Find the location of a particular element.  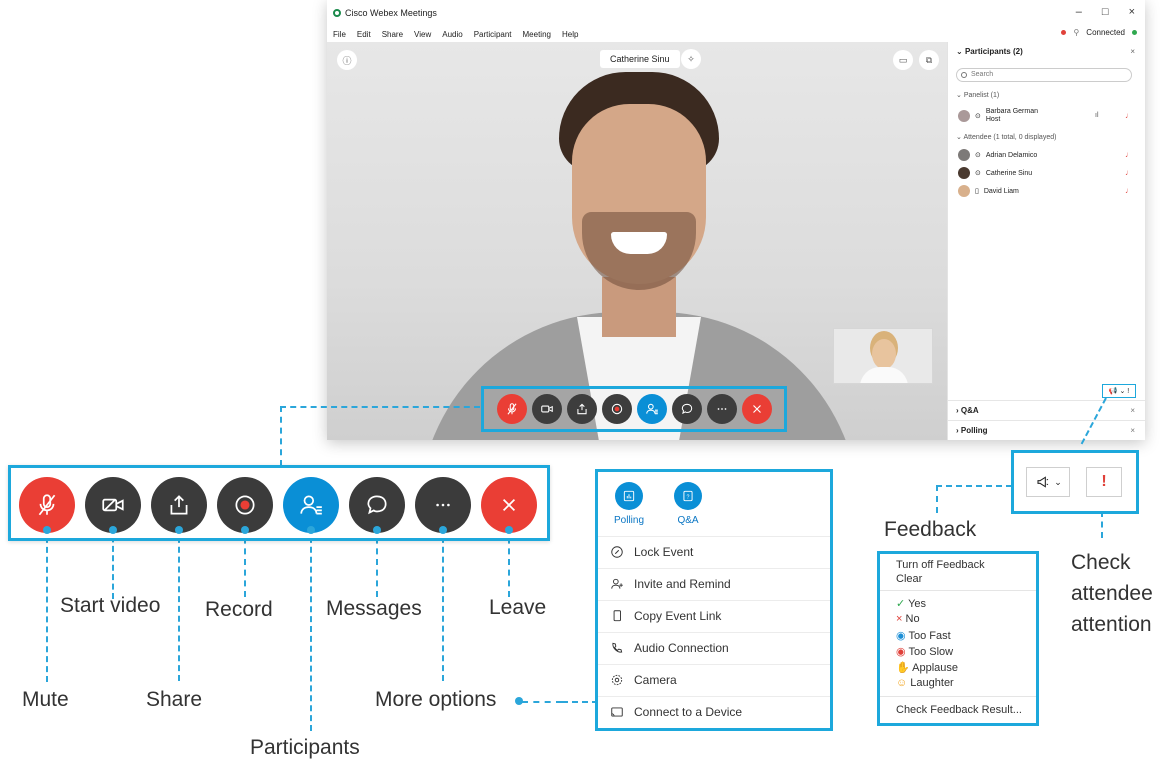

qa-label: Q&A is located at coordinates (688, 520).